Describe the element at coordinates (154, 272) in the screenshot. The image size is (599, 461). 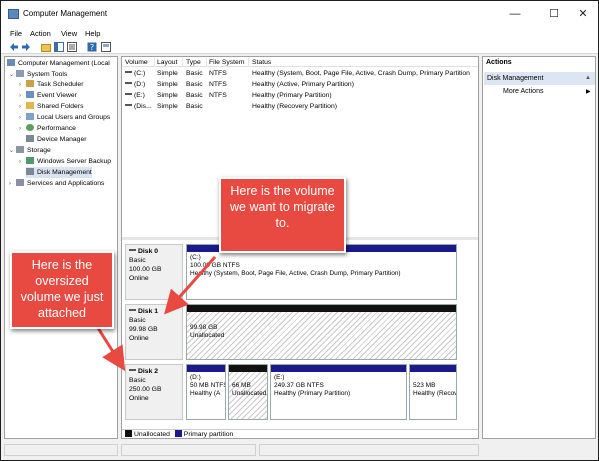
I see `disk-0-label: Disk 0 Basic 100.00 GB Online` at that location.